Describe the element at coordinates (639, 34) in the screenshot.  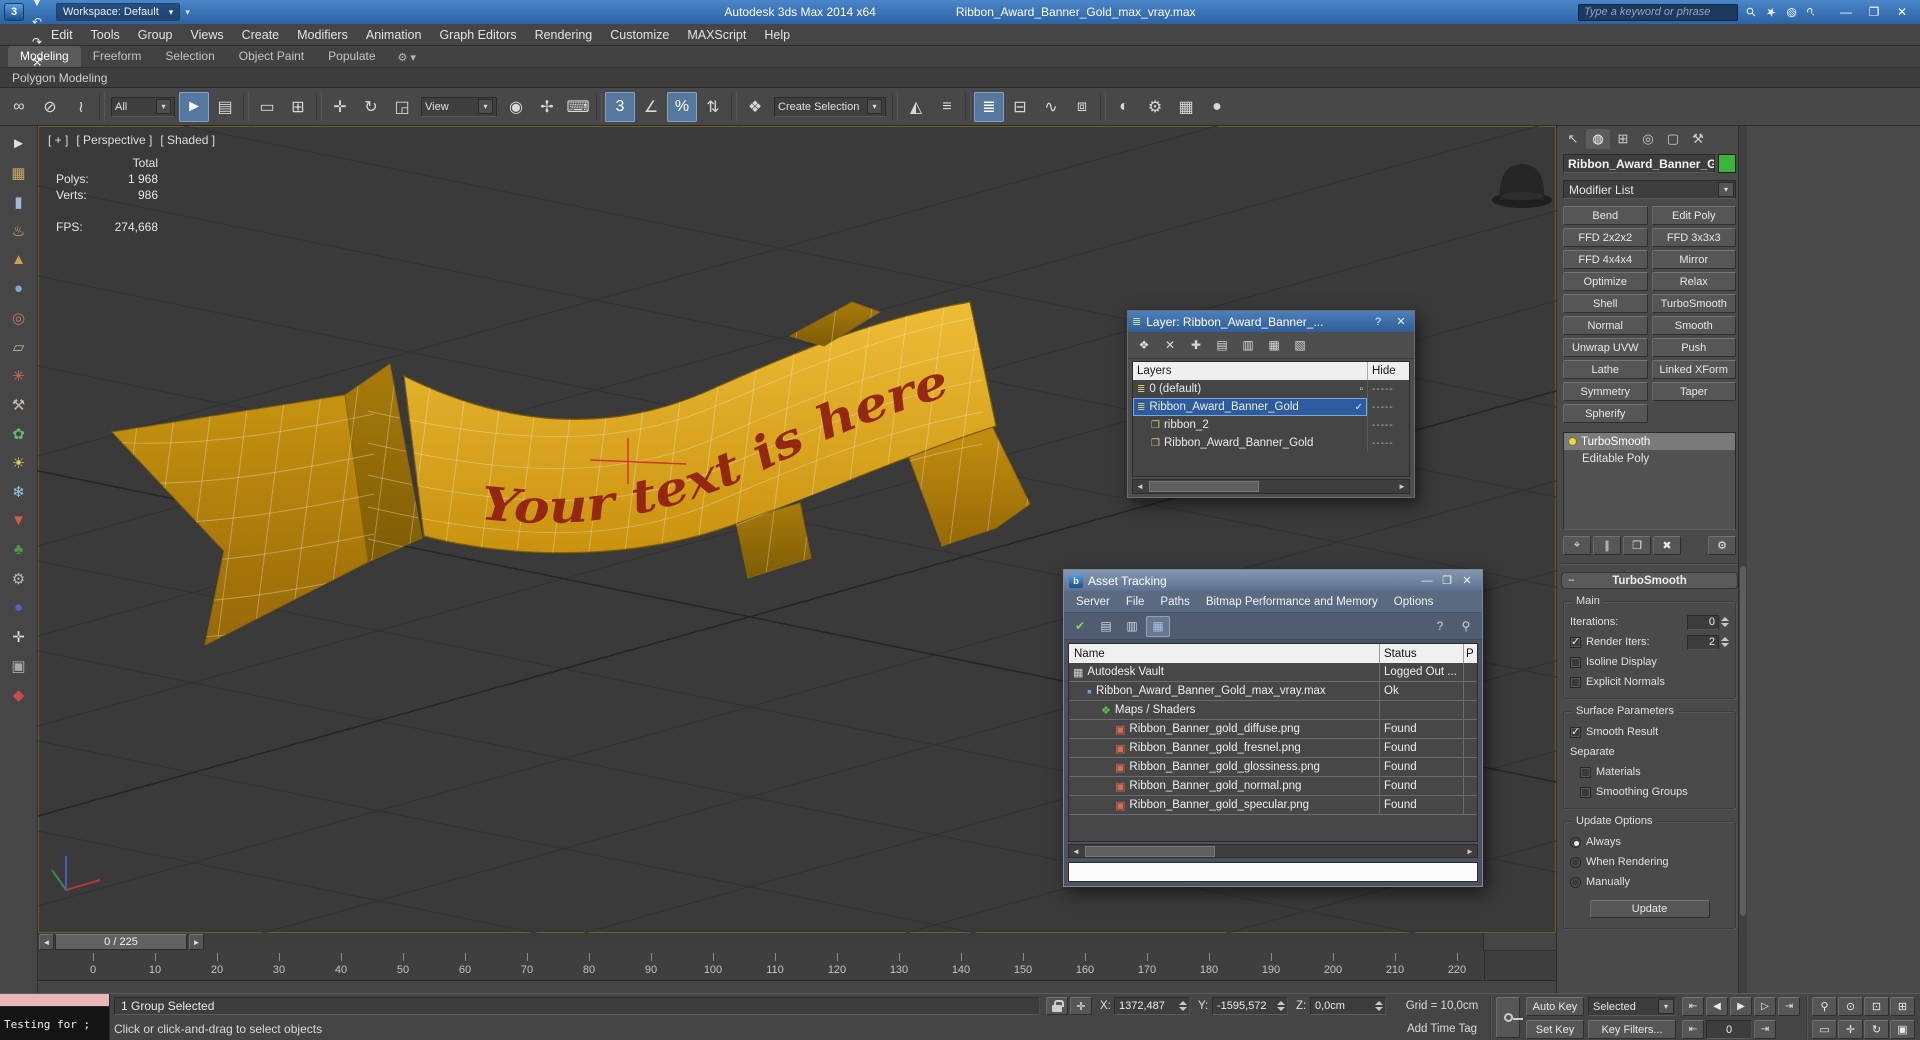
I see `menu-customize: Customize` at that location.